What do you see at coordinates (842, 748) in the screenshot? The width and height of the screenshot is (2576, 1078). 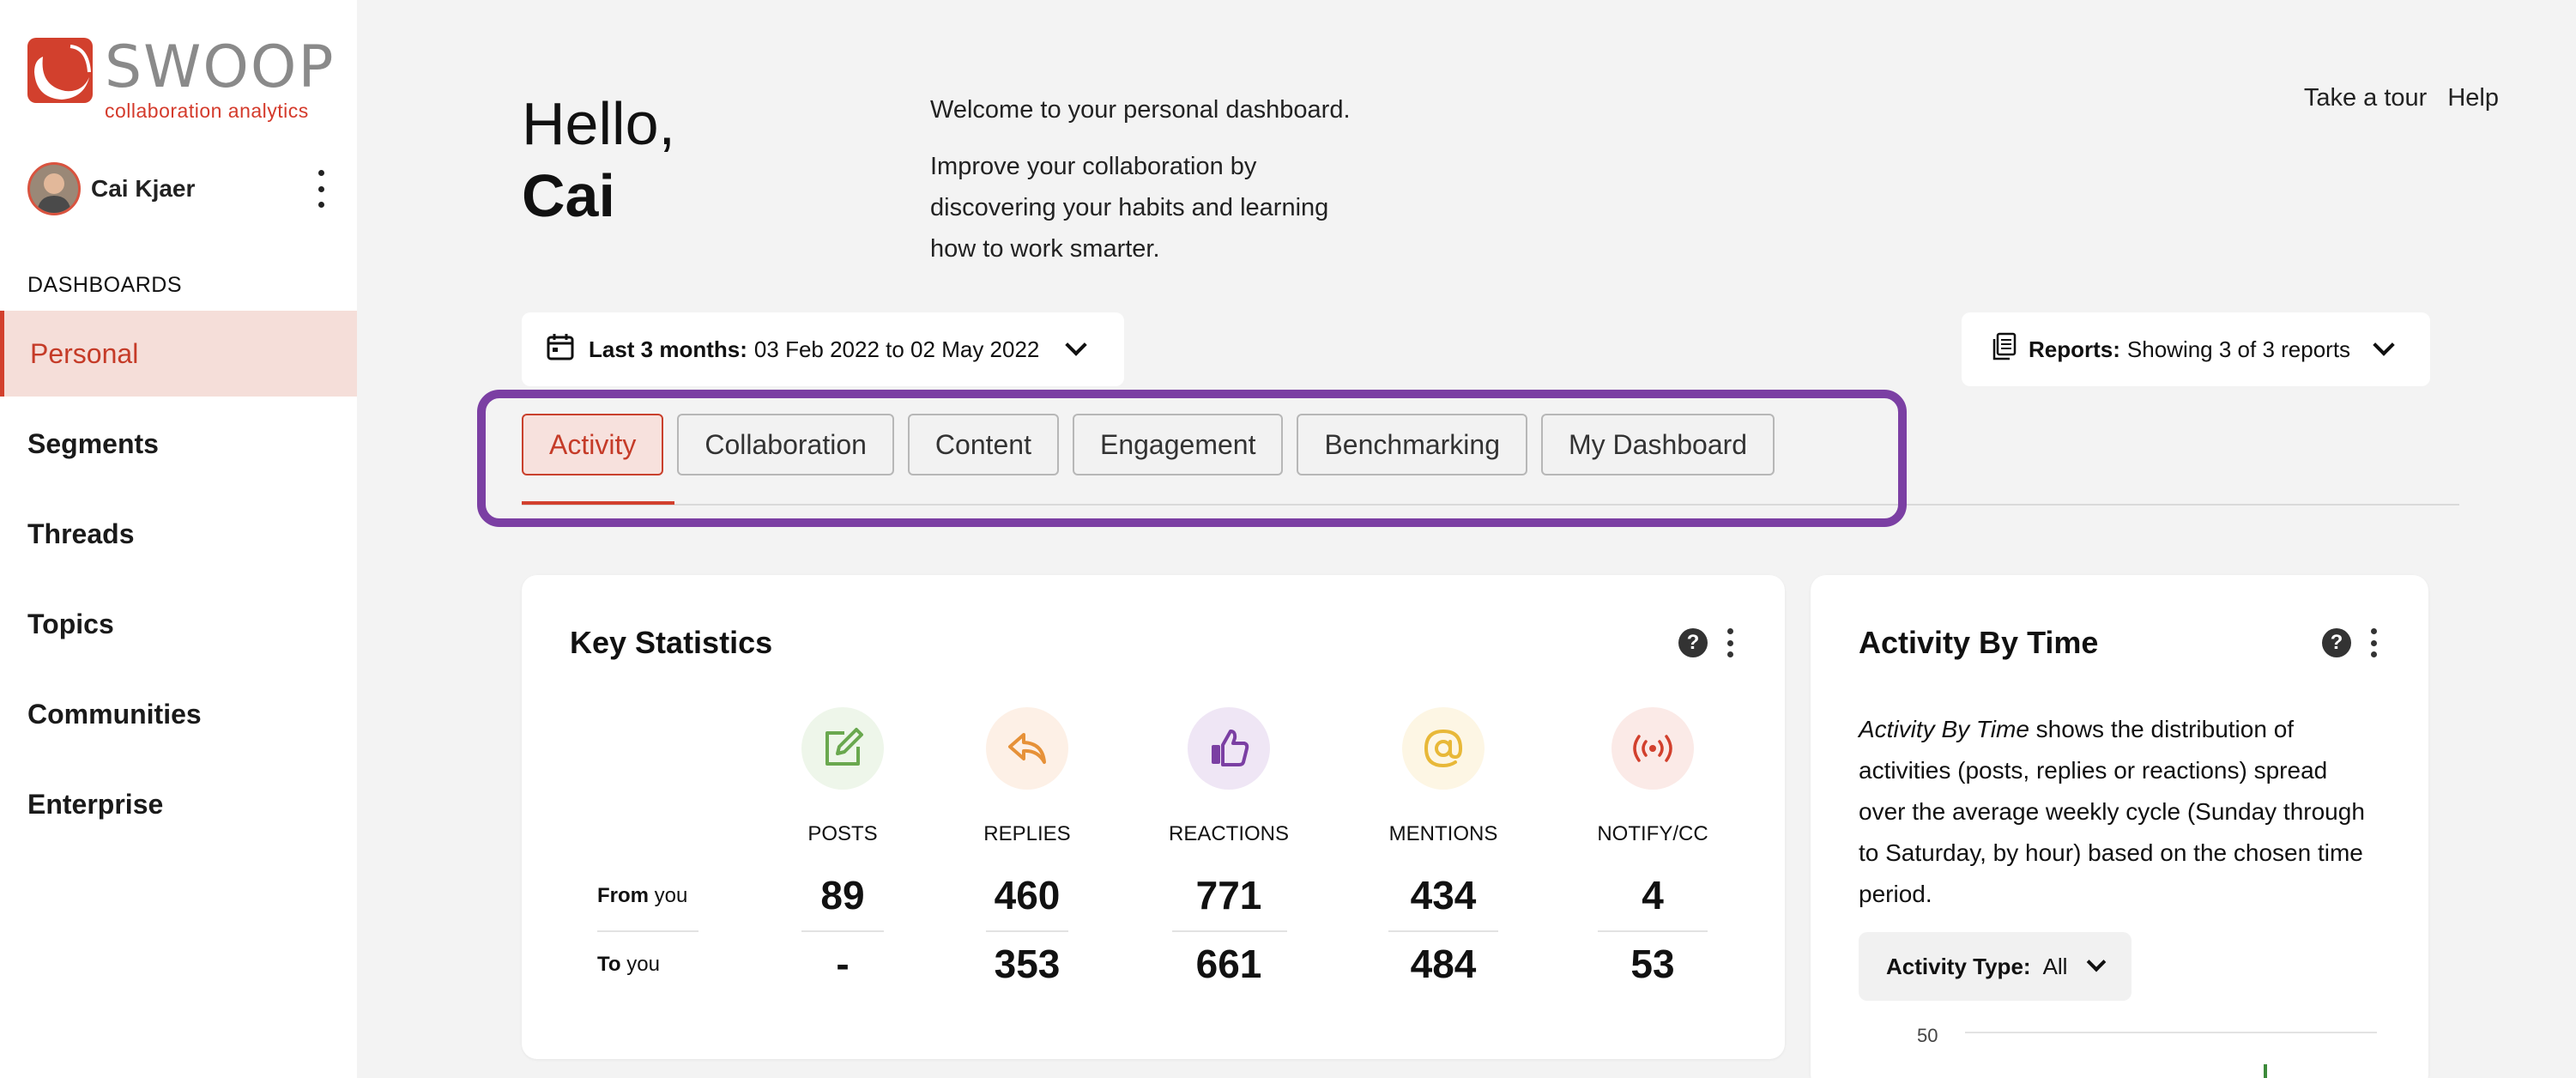 I see `edit-icon` at bounding box center [842, 748].